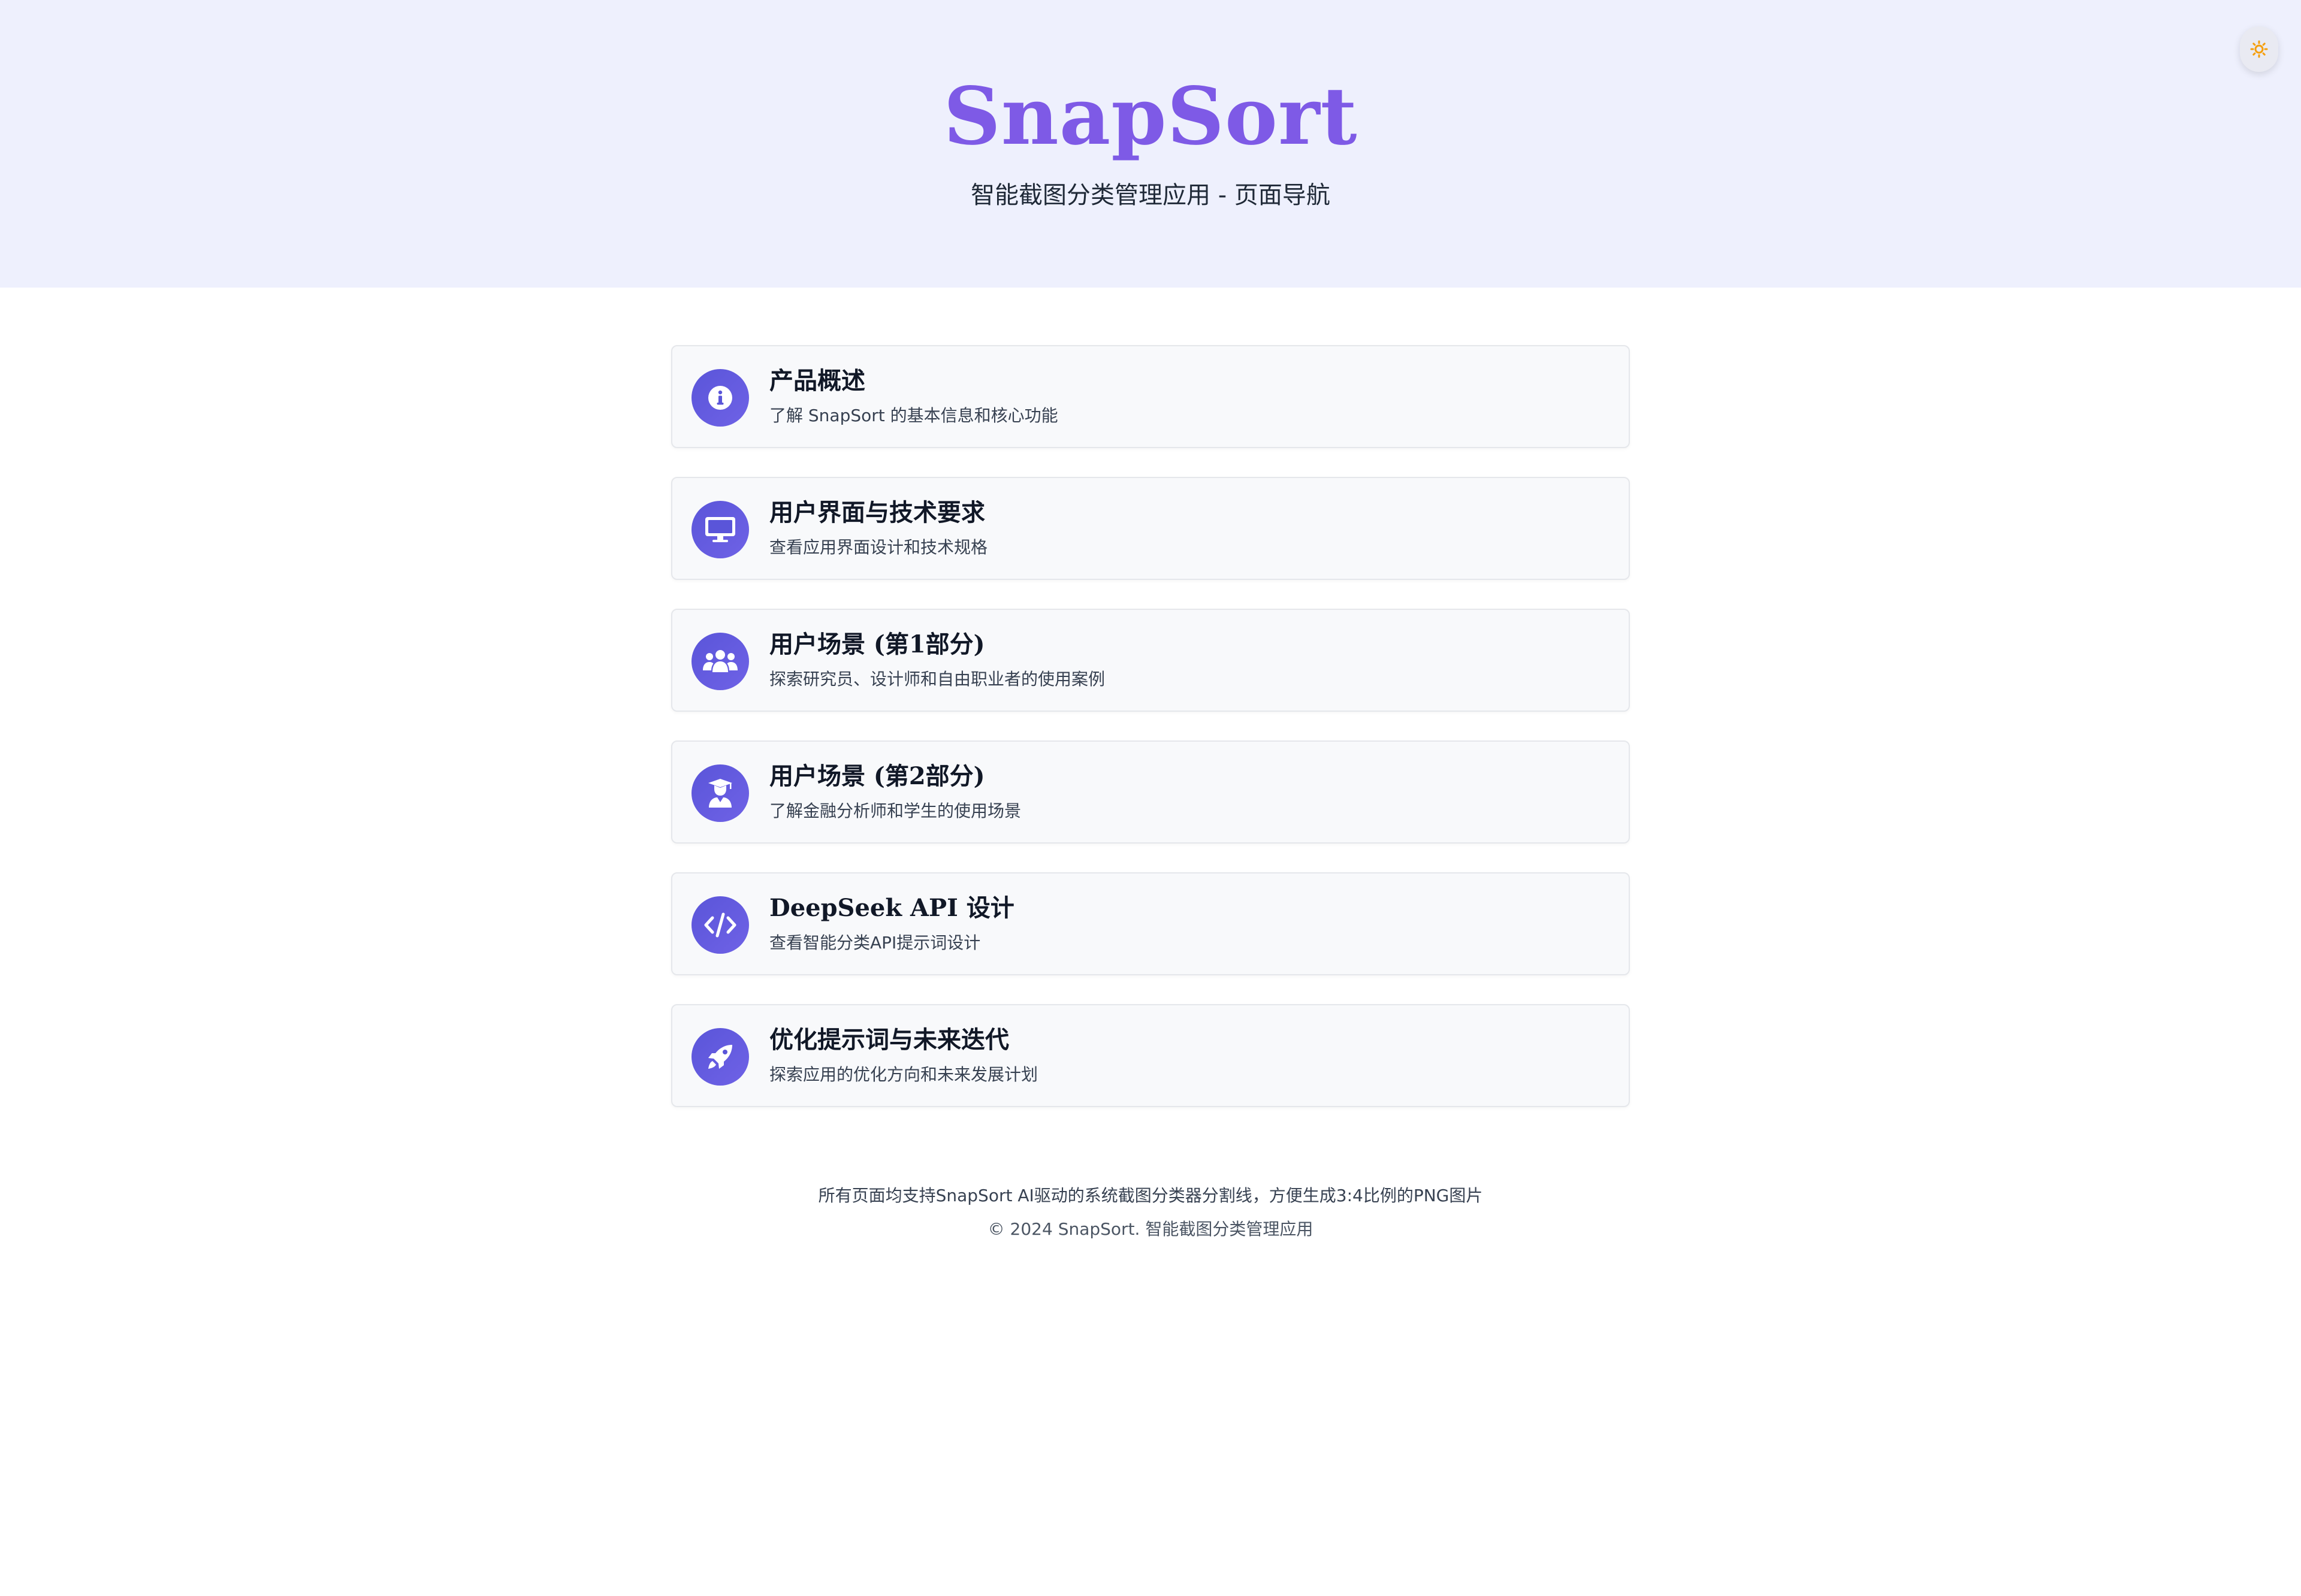 This screenshot has width=2301, height=1596. I want to click on brand-title: SnapSort, so click(1150, 116).